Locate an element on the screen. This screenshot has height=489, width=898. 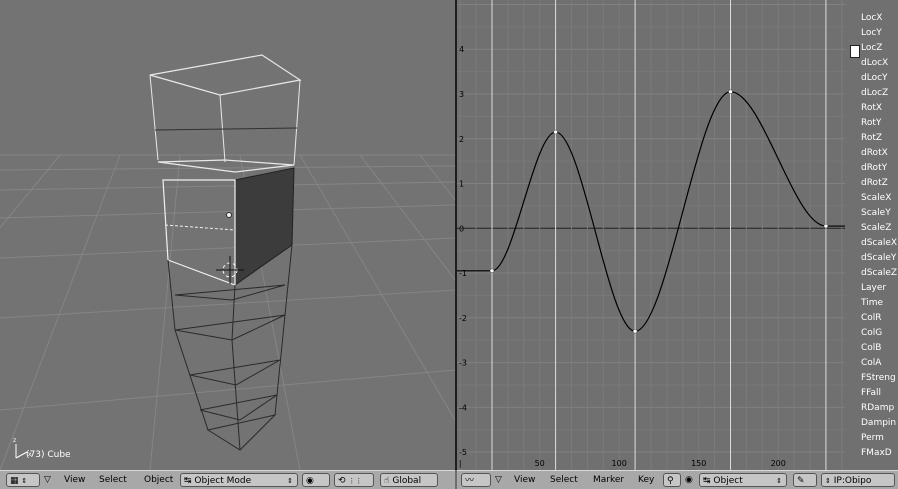
y-tick-label: 1 is located at coordinates (461, 184).